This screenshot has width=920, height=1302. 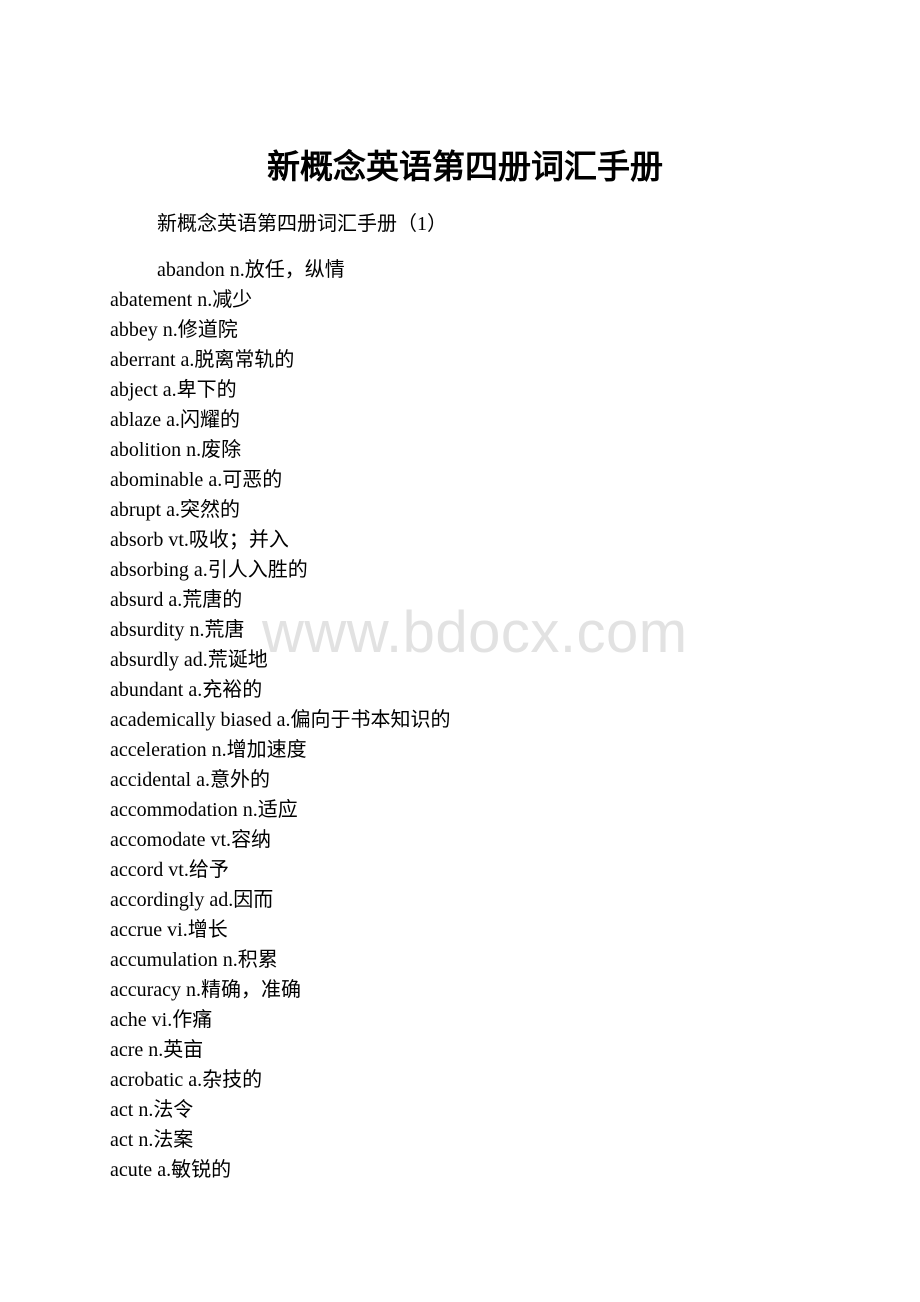 I want to click on entry-meaning: 荒诞地, so click(x=237, y=660).